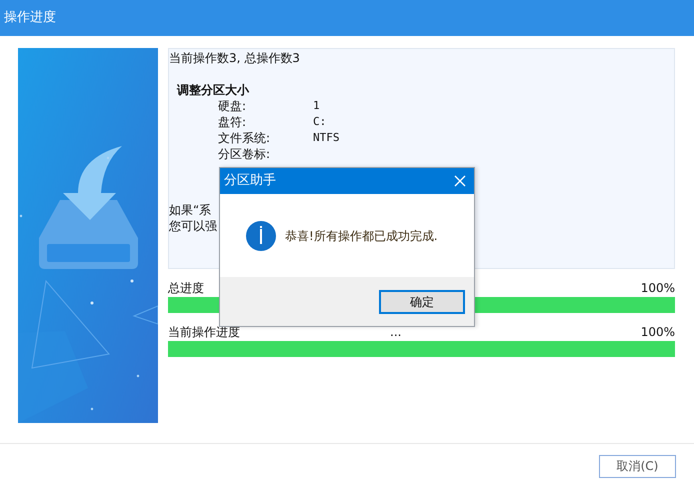 The width and height of the screenshot is (694, 488). Describe the element at coordinates (204, 332) in the screenshot. I see `progress-label: 当前操作进度` at that location.